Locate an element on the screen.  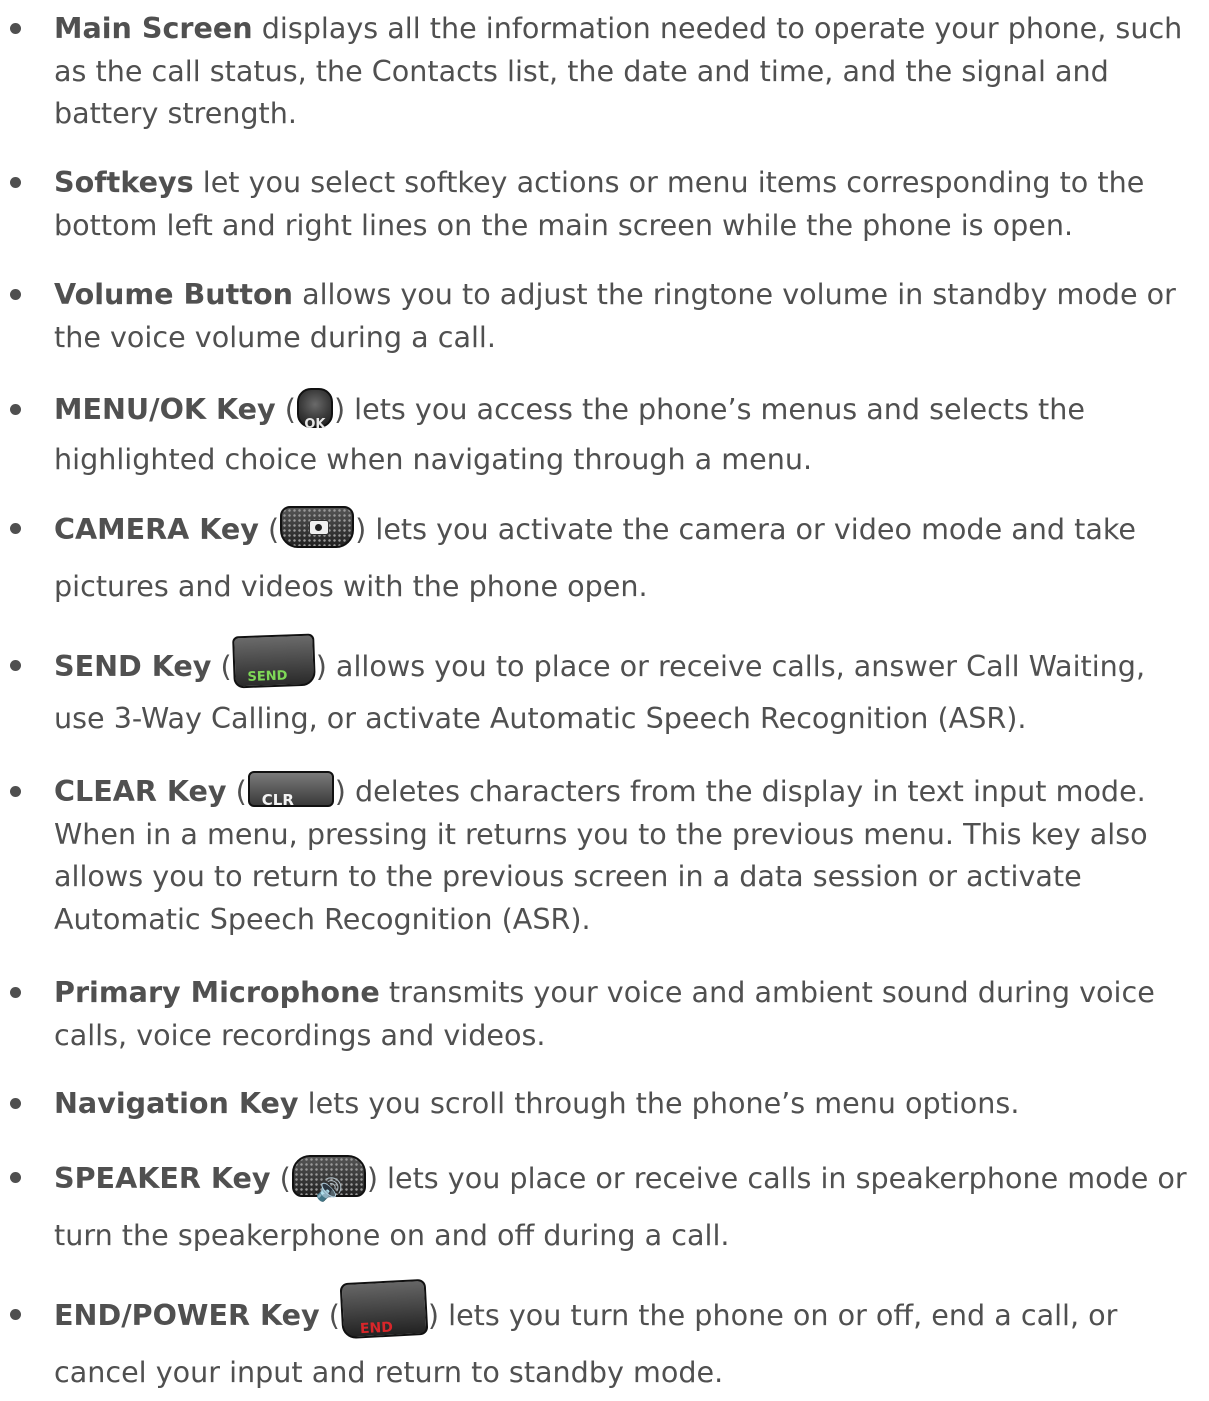
send-key-icon: SEND is located at coordinates (273, 661).